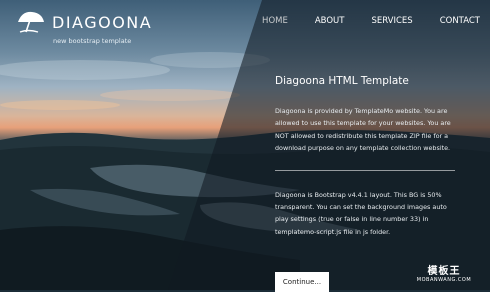 The width and height of the screenshot is (490, 292). What do you see at coordinates (365, 170) in the screenshot?
I see `content-divider` at bounding box center [365, 170].